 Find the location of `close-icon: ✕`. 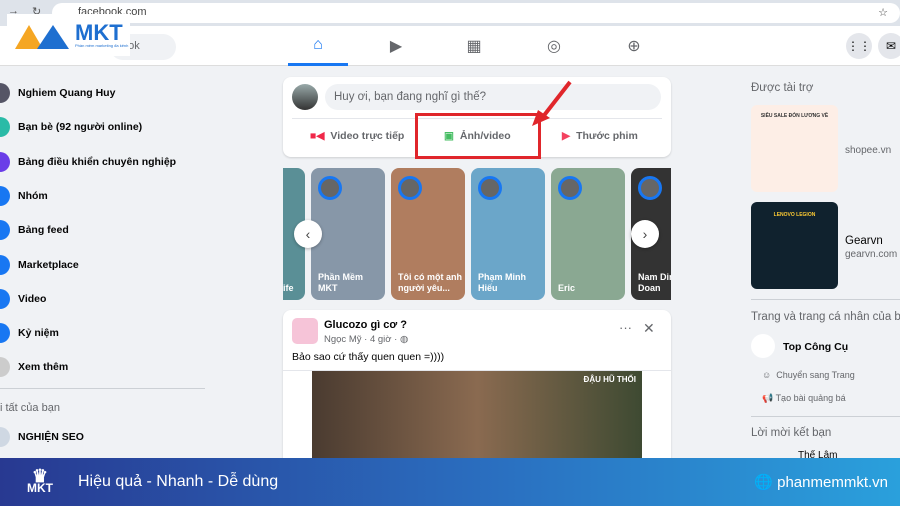

close-icon: ✕ is located at coordinates (649, 328).